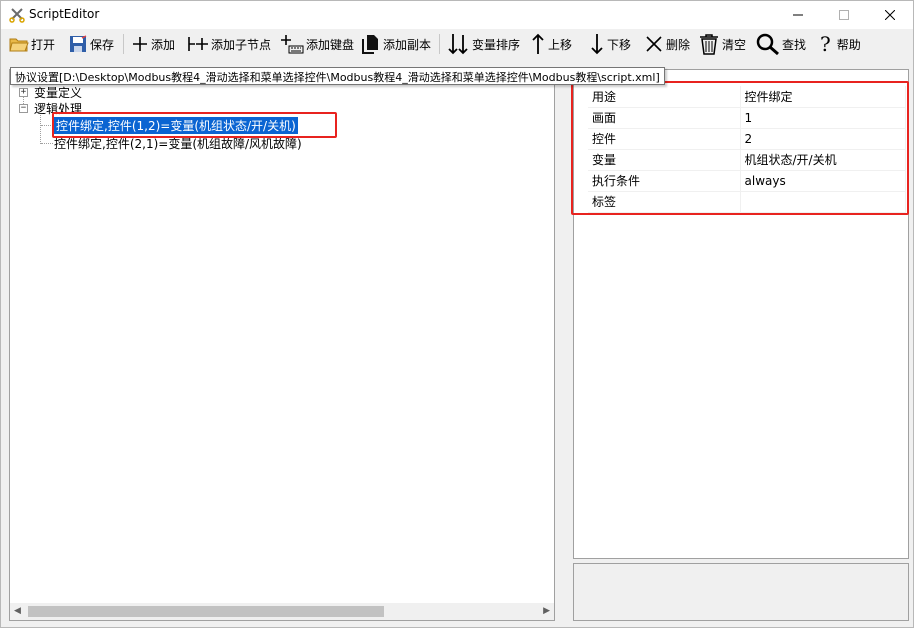 This screenshot has width=914, height=628. I want to click on scroll-right-icon: ▶, so click(546, 611).